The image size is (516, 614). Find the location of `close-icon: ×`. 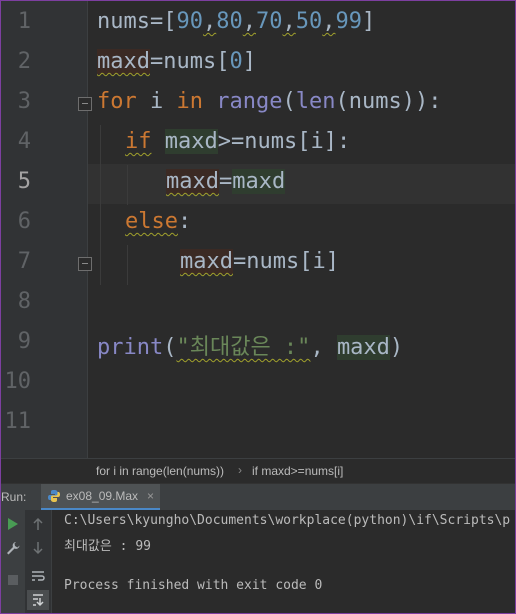

close-icon: × is located at coordinates (150, 496).